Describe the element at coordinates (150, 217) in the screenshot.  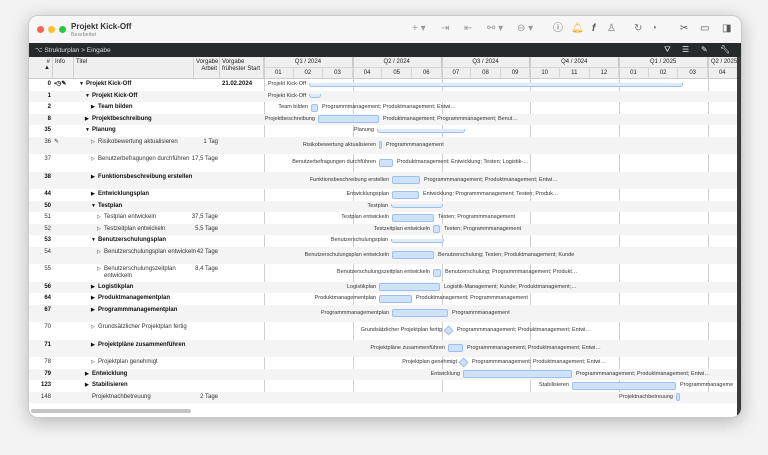
I see `row-title: Testplan entwickeln` at that location.